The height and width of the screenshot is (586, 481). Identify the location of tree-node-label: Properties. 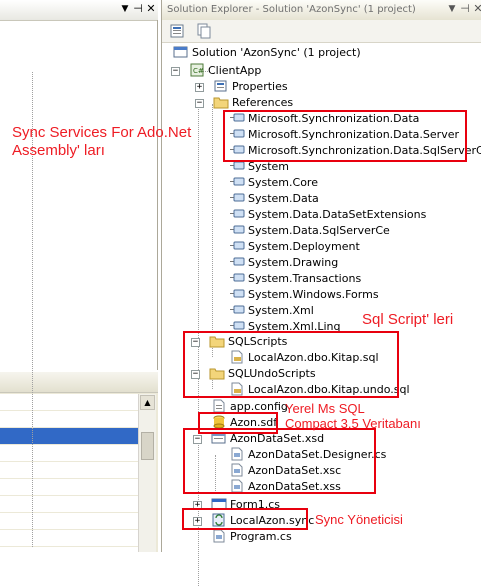
(260, 86).